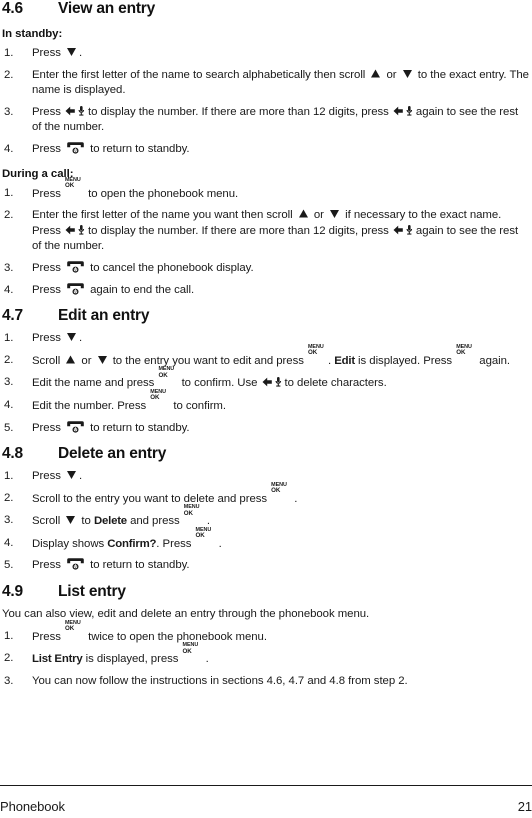 The image size is (532, 818). I want to click on step-text: Edit the number. Press, so click(91, 405).